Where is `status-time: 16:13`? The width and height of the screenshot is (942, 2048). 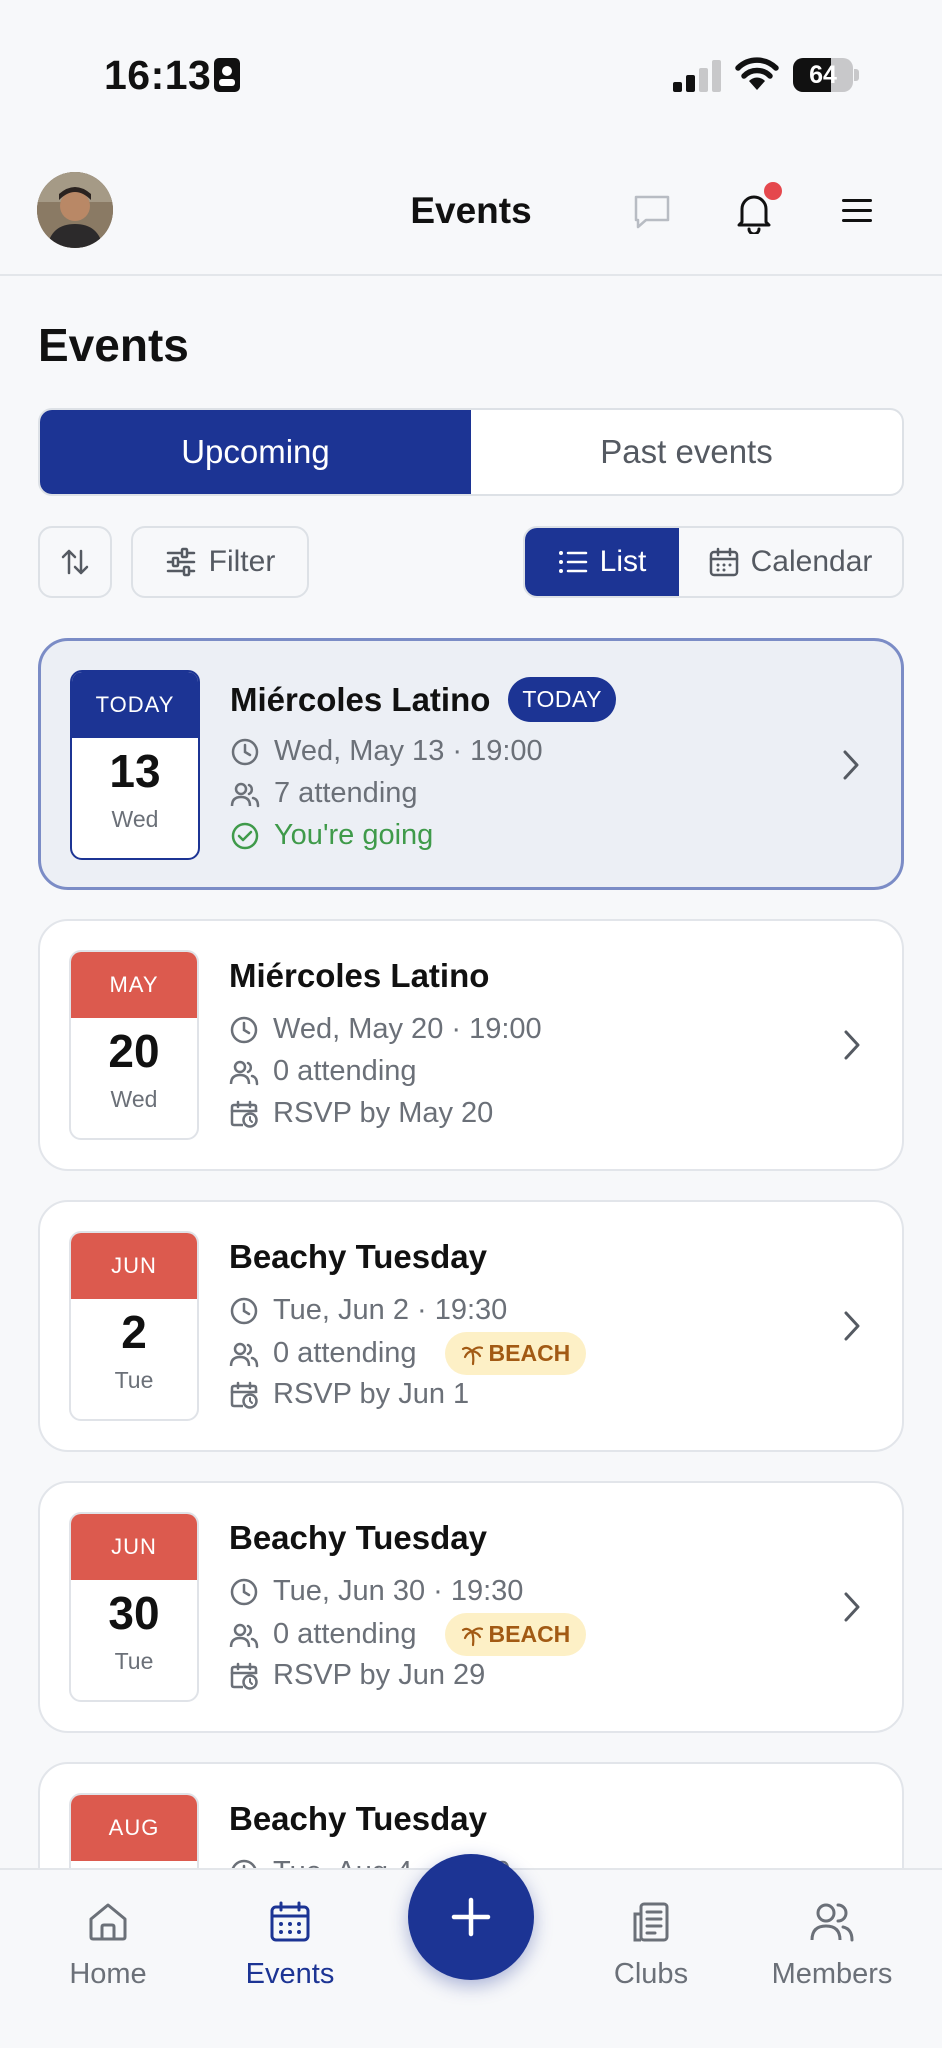 status-time: 16:13 is located at coordinates (158, 75).